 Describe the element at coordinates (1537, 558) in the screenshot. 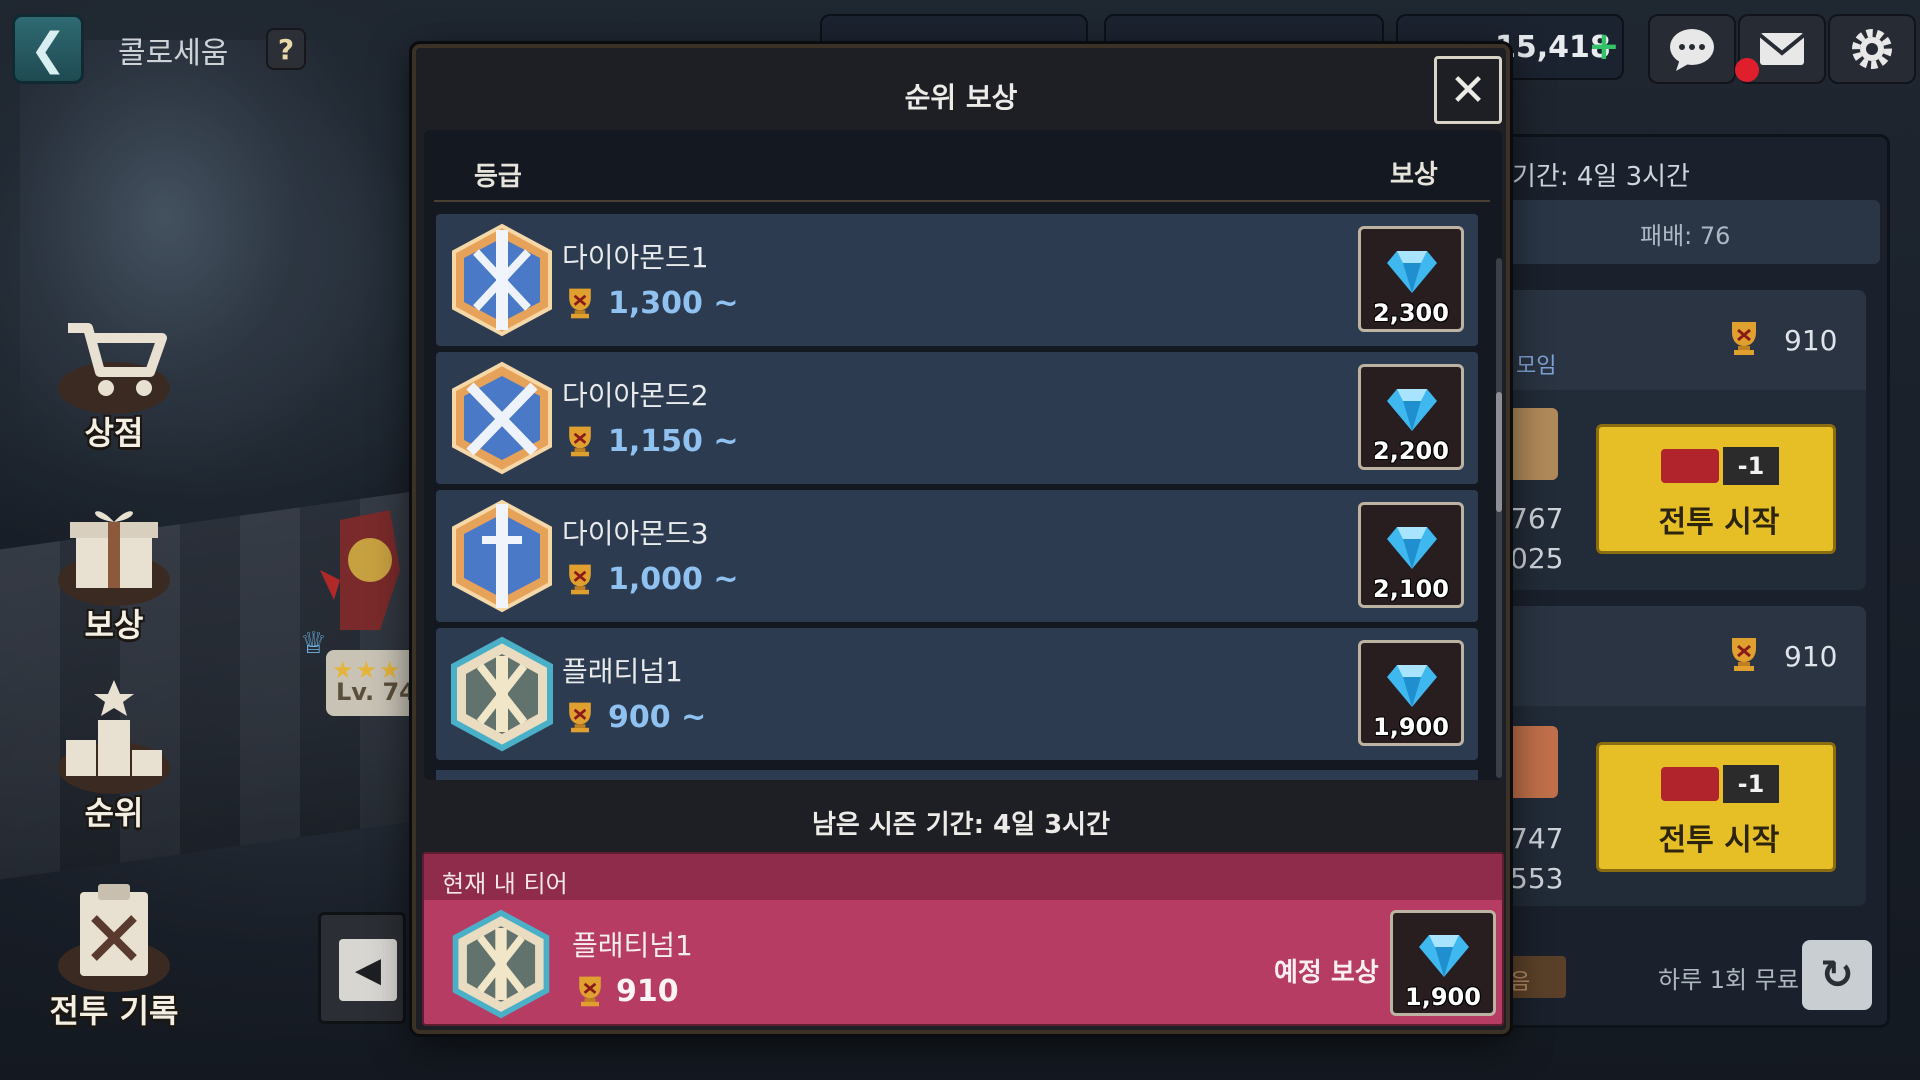

I see `opponent-stat: 025` at that location.